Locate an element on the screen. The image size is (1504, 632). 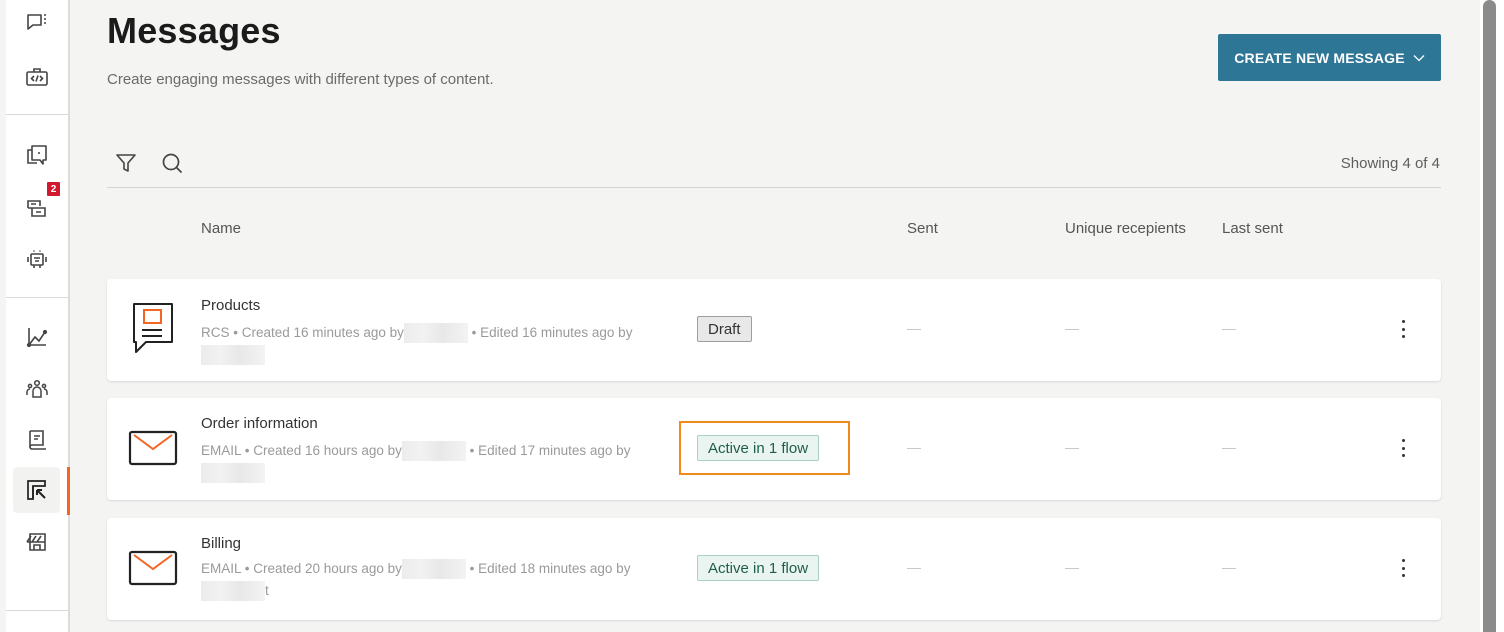
code-briefcase-icon is located at coordinates (36, 77).